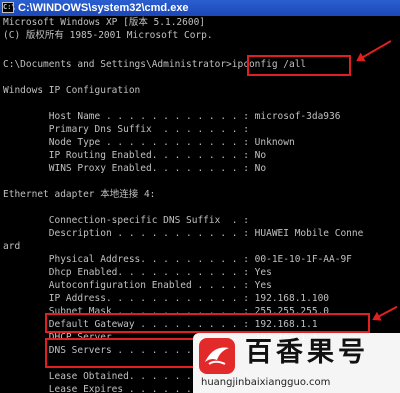 Image resolution: width=400 pixels, height=393 pixels. Describe the element at coordinates (79, 194) in the screenshot. I see `console-line: Ethernet adapter 本地连接 4:` at that location.